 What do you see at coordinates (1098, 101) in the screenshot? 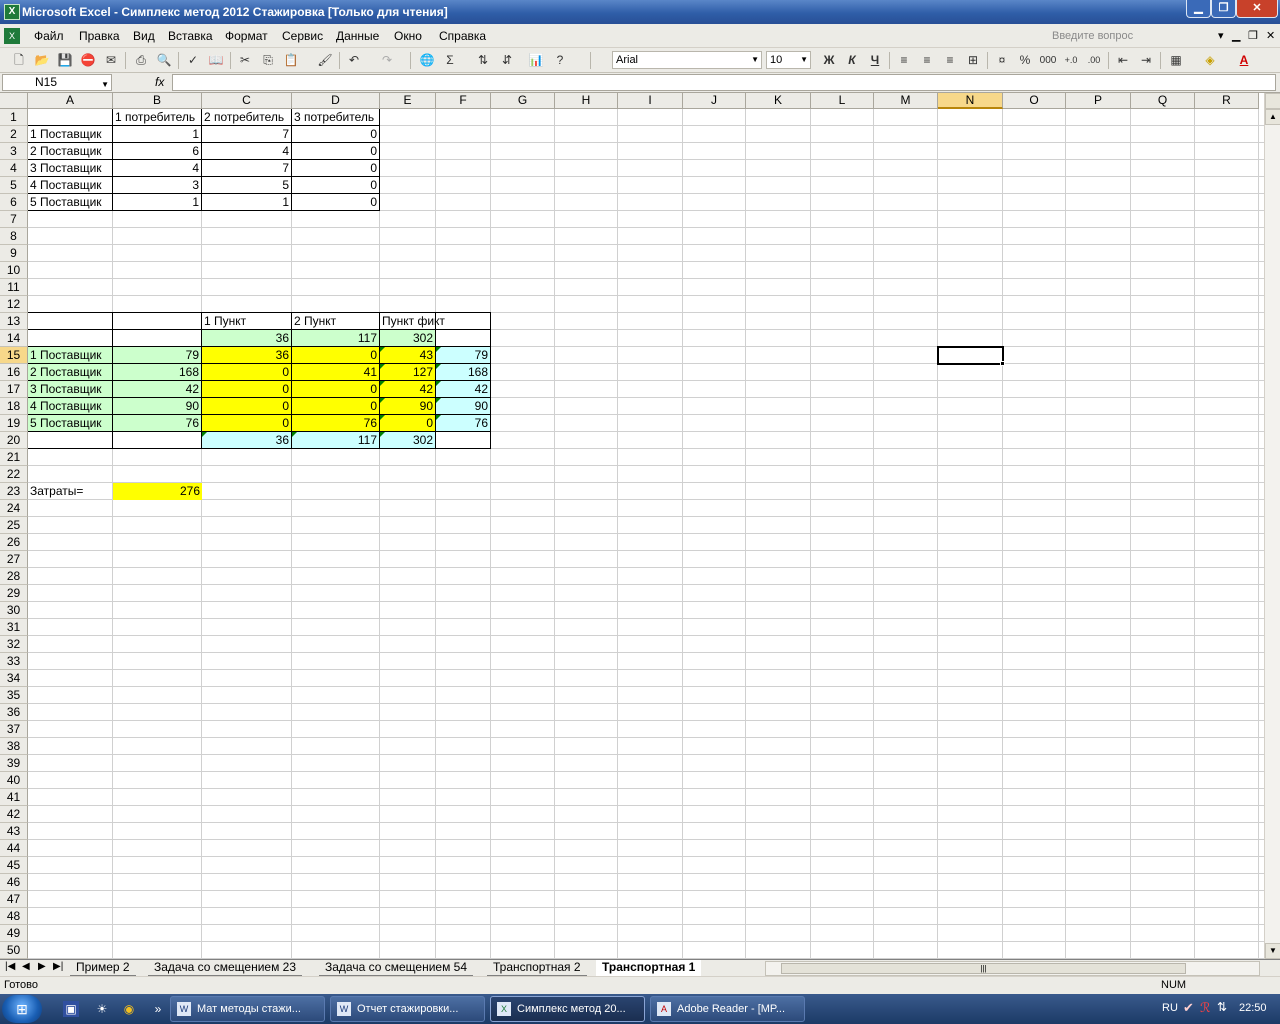
I see `column-header-p: P` at bounding box center [1098, 101].